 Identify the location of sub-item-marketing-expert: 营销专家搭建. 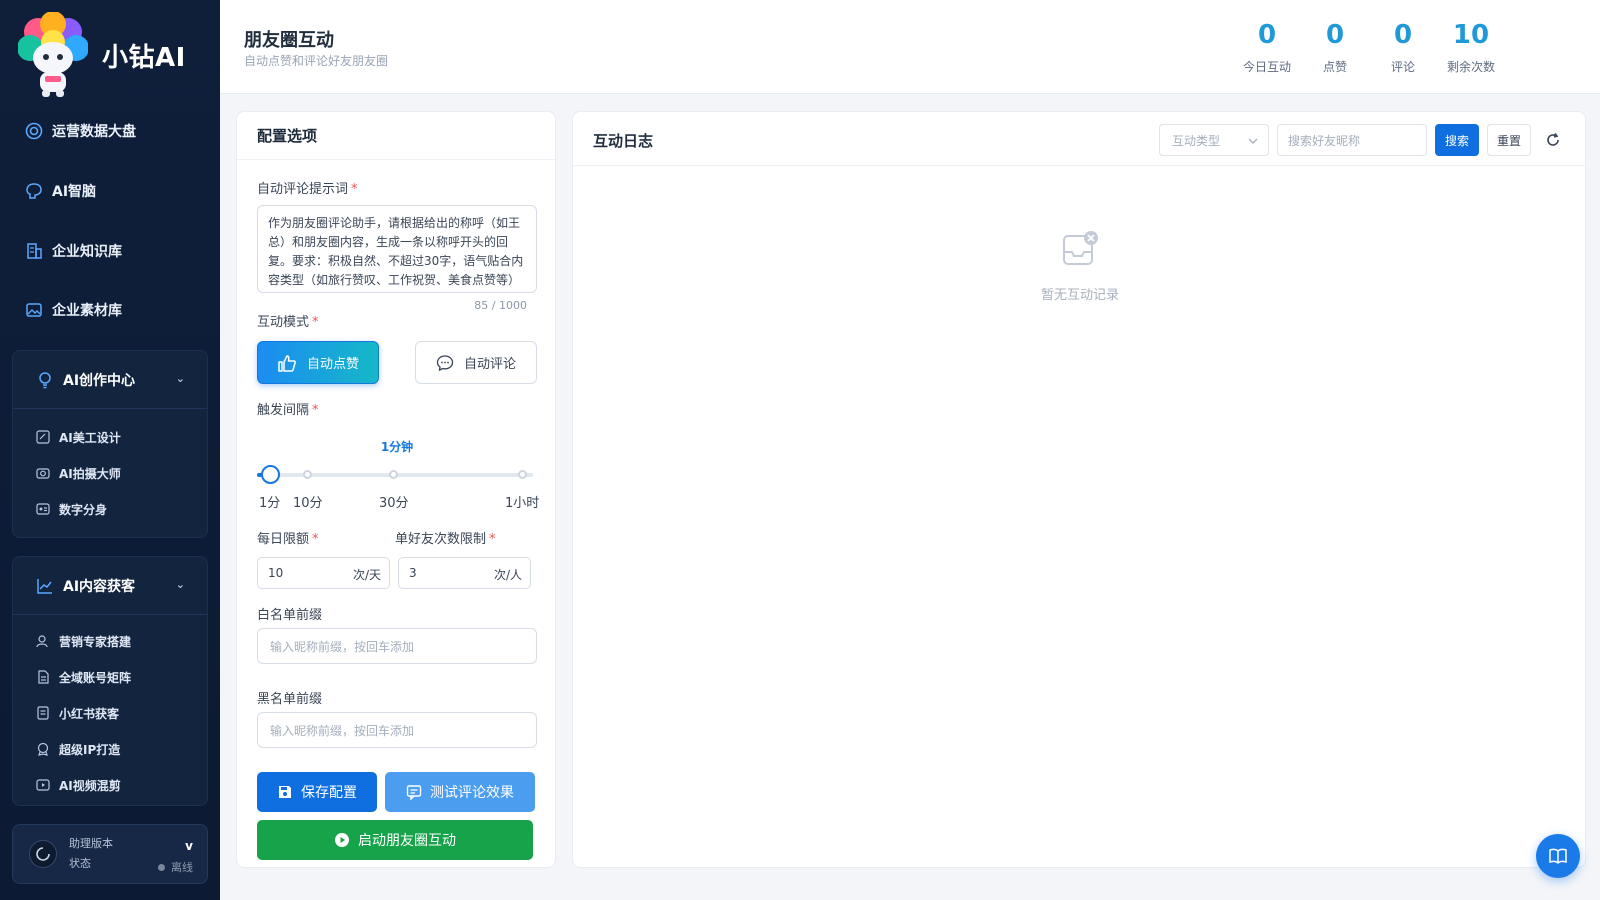
(110, 641).